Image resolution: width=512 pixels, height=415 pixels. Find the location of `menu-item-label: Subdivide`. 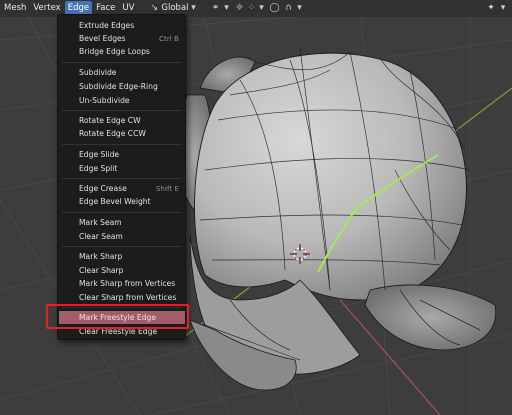

menu-item-label: Subdivide is located at coordinates (98, 72).